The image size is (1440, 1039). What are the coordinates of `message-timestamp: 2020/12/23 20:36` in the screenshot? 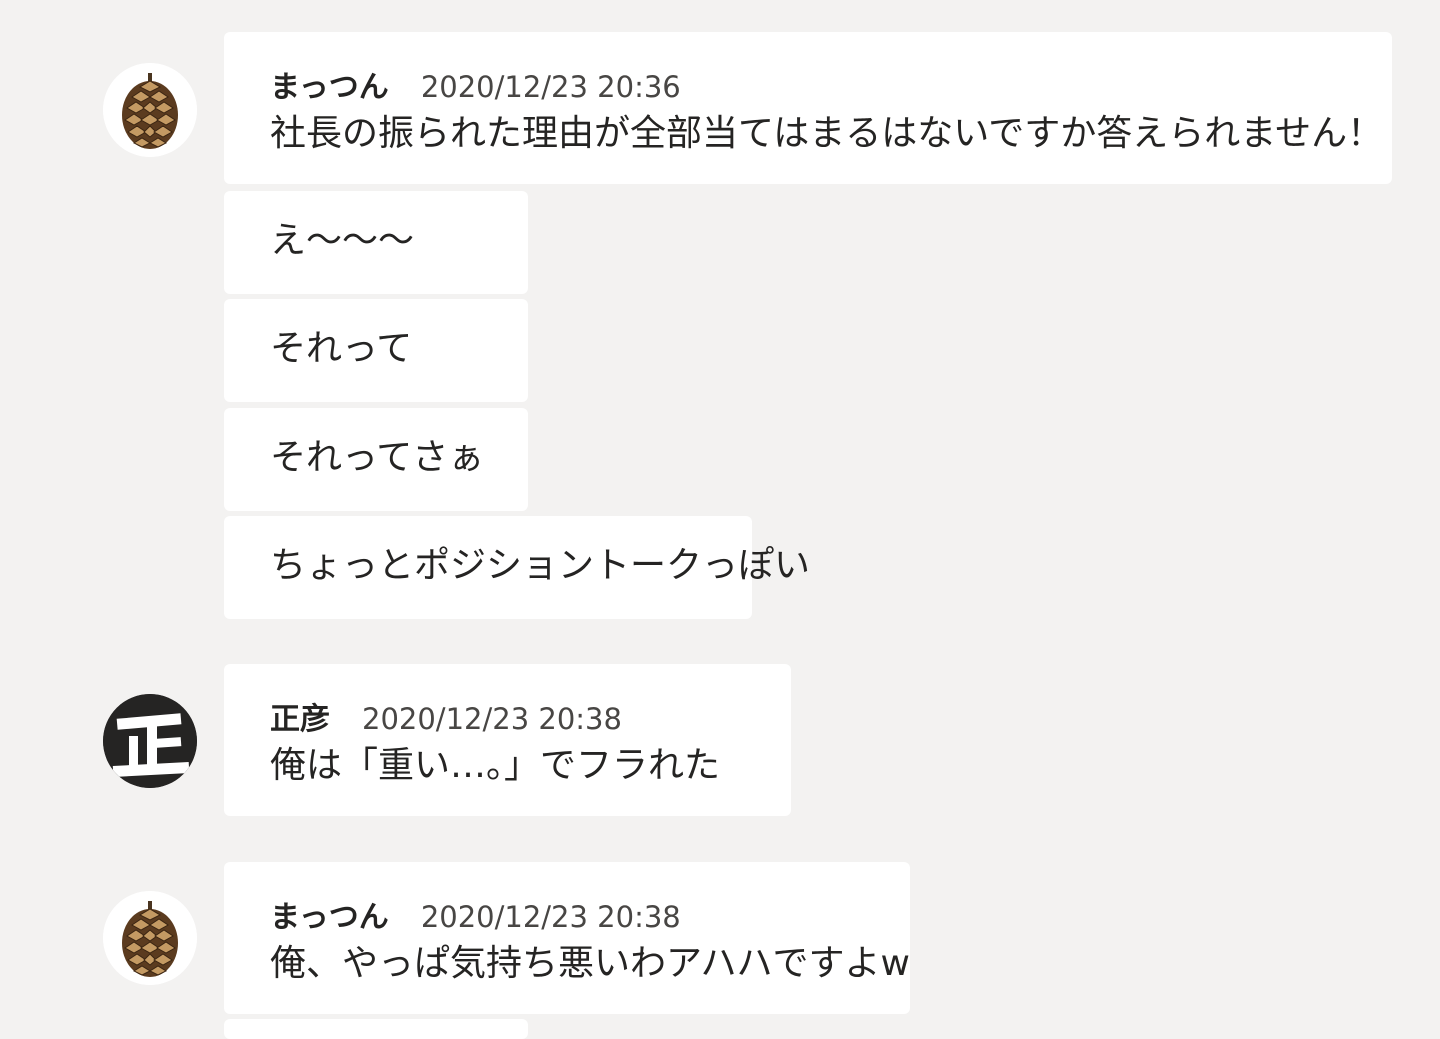 It's located at (550, 87).